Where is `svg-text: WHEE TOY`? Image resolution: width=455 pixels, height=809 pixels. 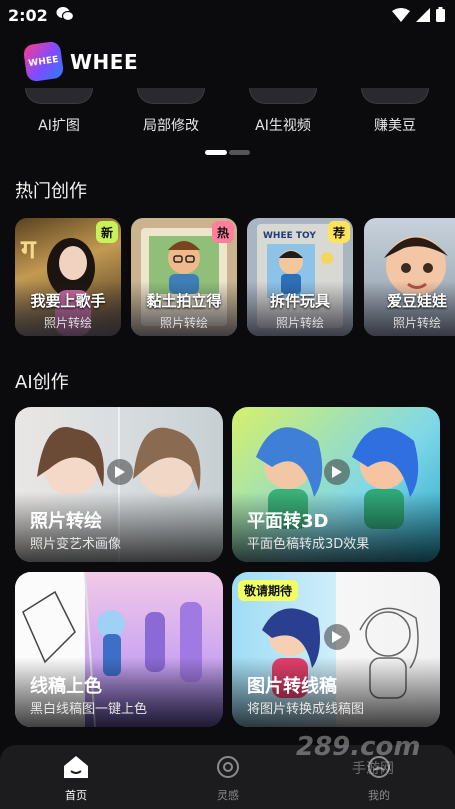
svg-text: WHEE TOY is located at coordinates (289, 236).